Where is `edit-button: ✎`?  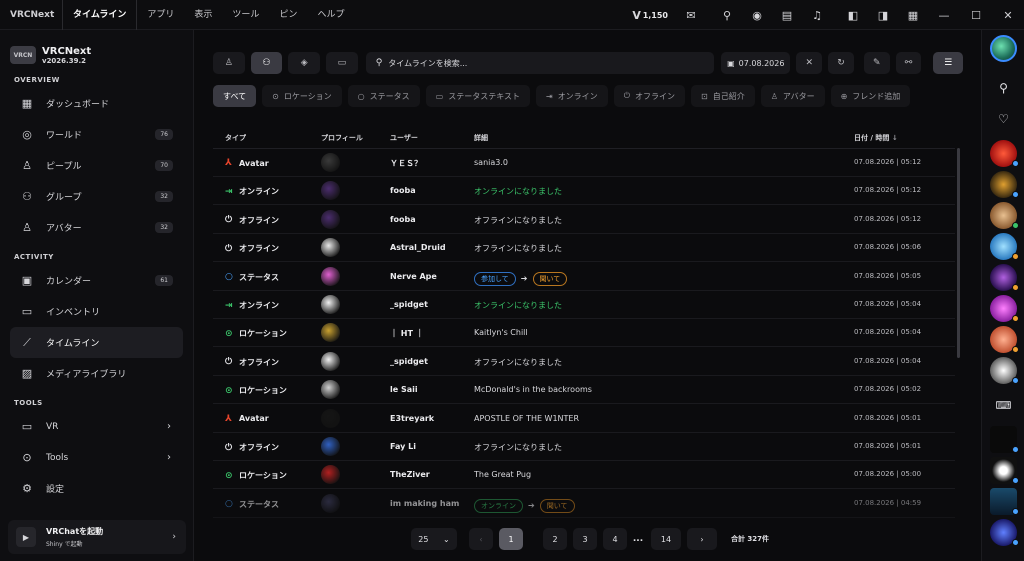 edit-button: ✎ is located at coordinates (876, 63).